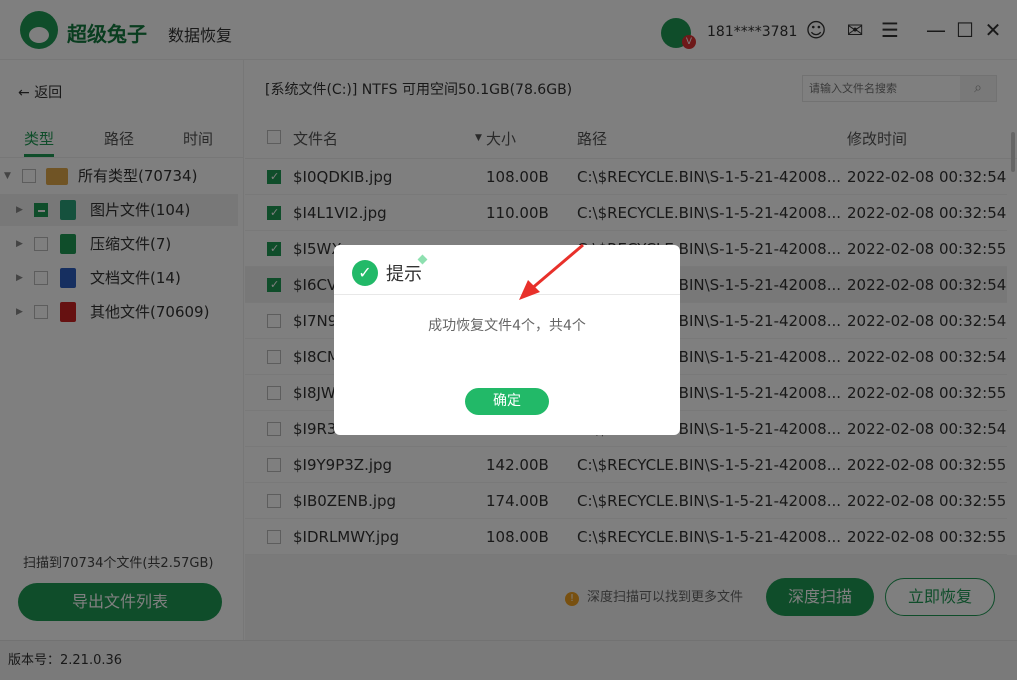  Describe the element at coordinates (507, 401) in the screenshot. I see `ok-button: 确定` at that location.